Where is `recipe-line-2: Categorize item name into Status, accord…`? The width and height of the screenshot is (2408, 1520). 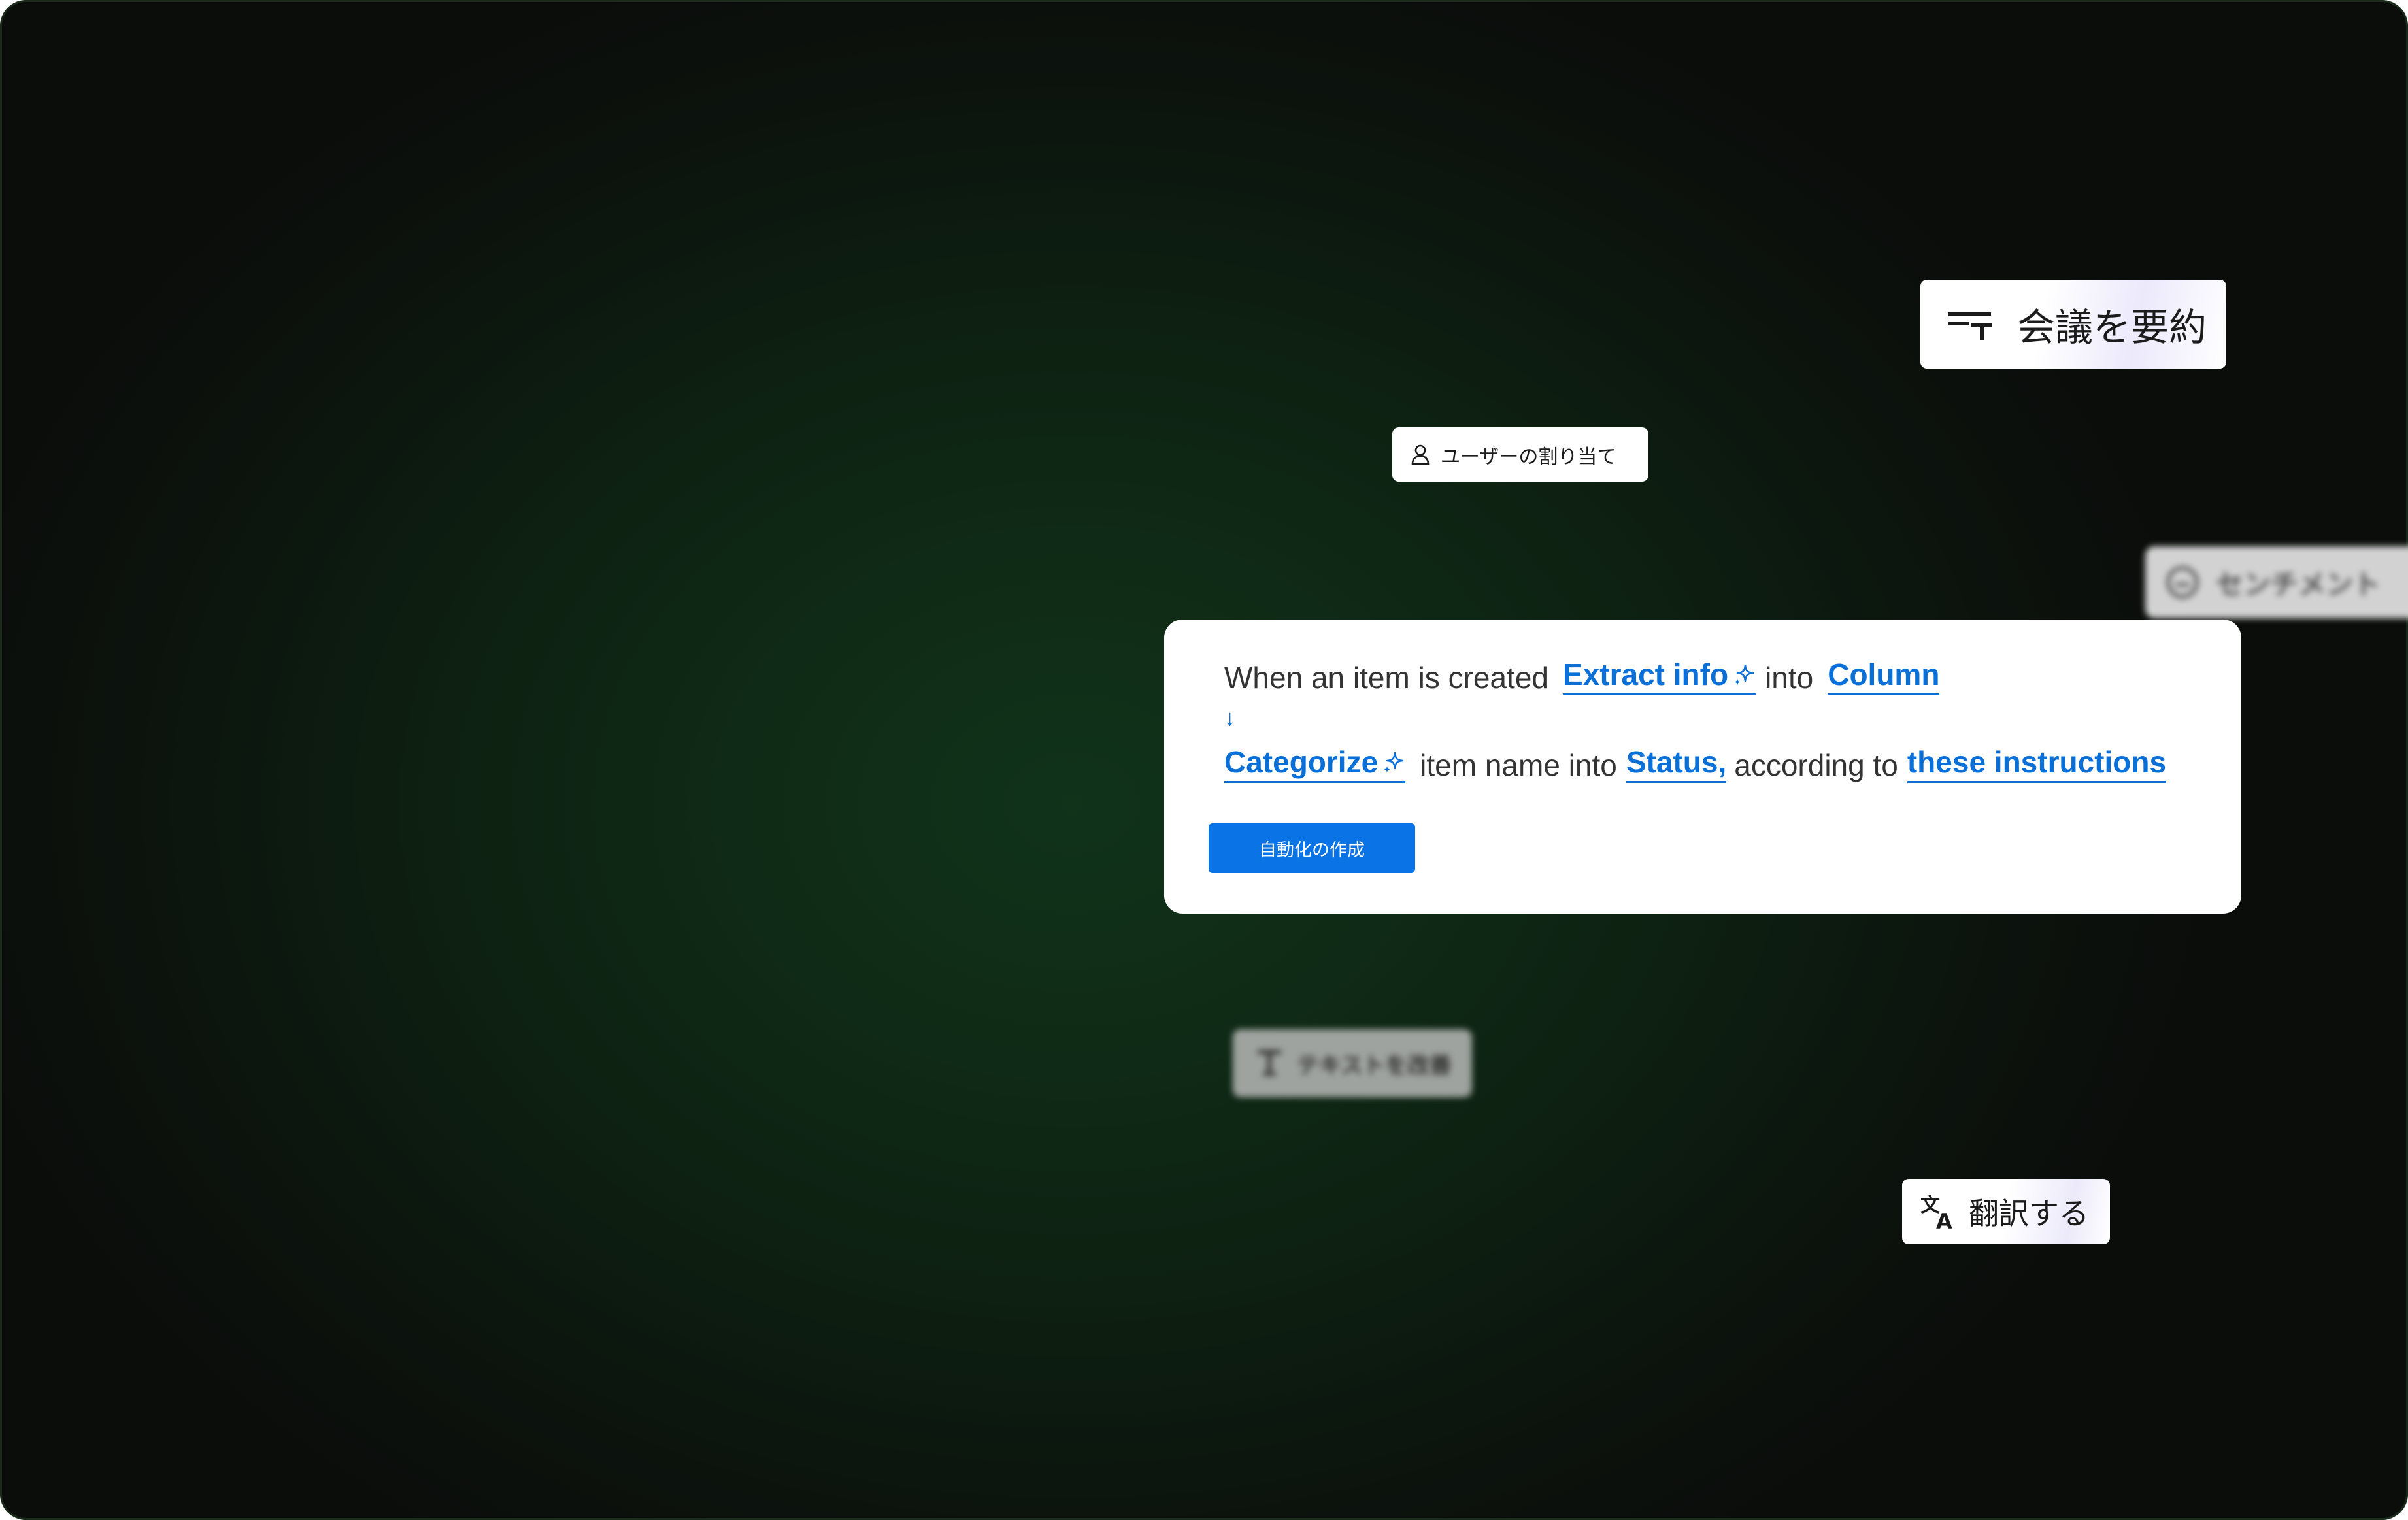
recipe-line-2: Categorize item name into Status, accord… is located at coordinates (1732, 762).